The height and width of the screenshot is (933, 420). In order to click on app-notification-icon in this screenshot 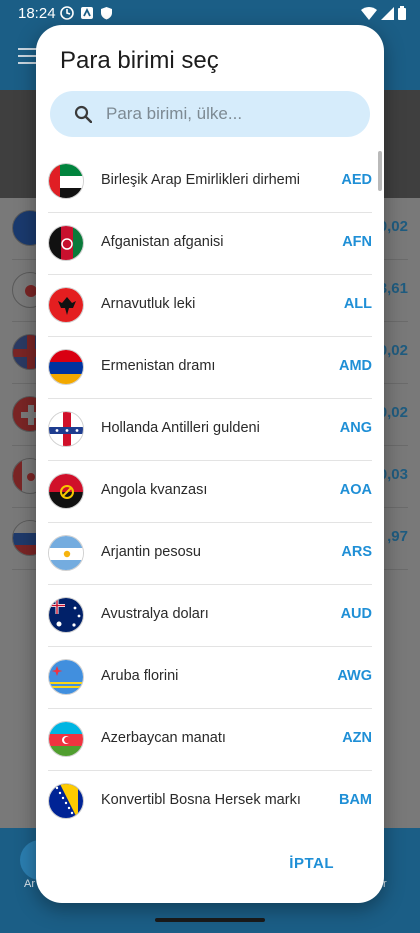, I will do `click(87, 13)`.